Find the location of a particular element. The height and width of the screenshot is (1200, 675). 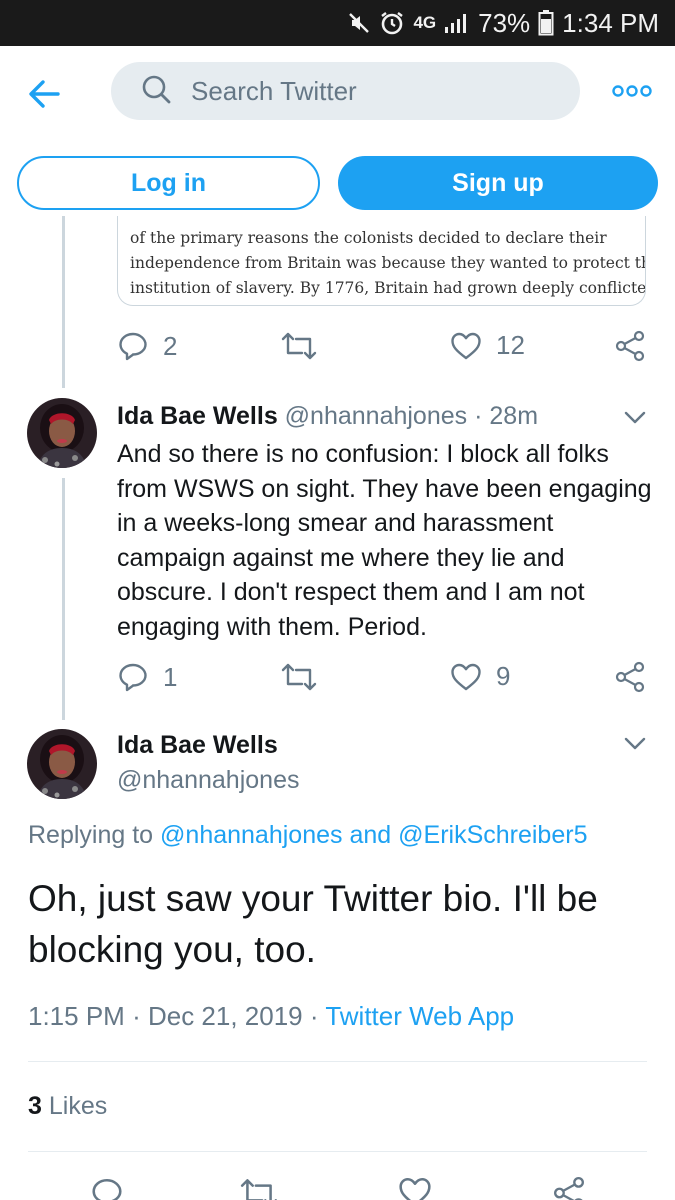

auth-bar: Log in Sign up is located at coordinates (337, 183).